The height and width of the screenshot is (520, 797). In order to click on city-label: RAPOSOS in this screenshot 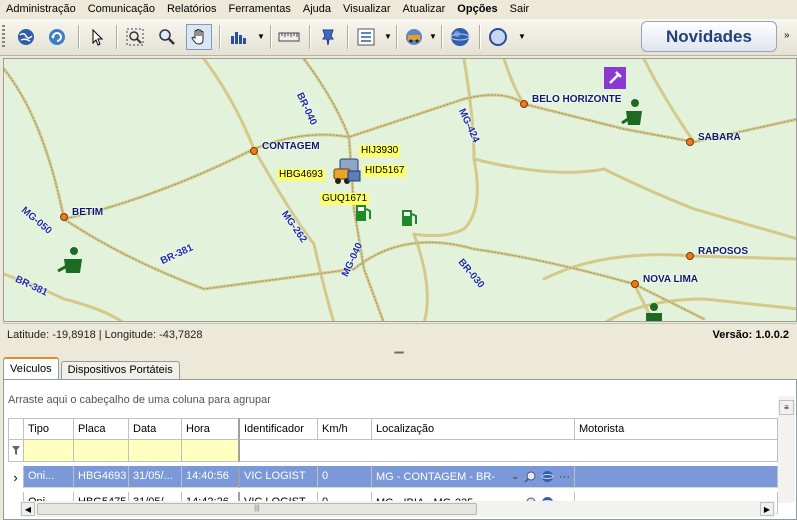, I will do `click(723, 251)`.